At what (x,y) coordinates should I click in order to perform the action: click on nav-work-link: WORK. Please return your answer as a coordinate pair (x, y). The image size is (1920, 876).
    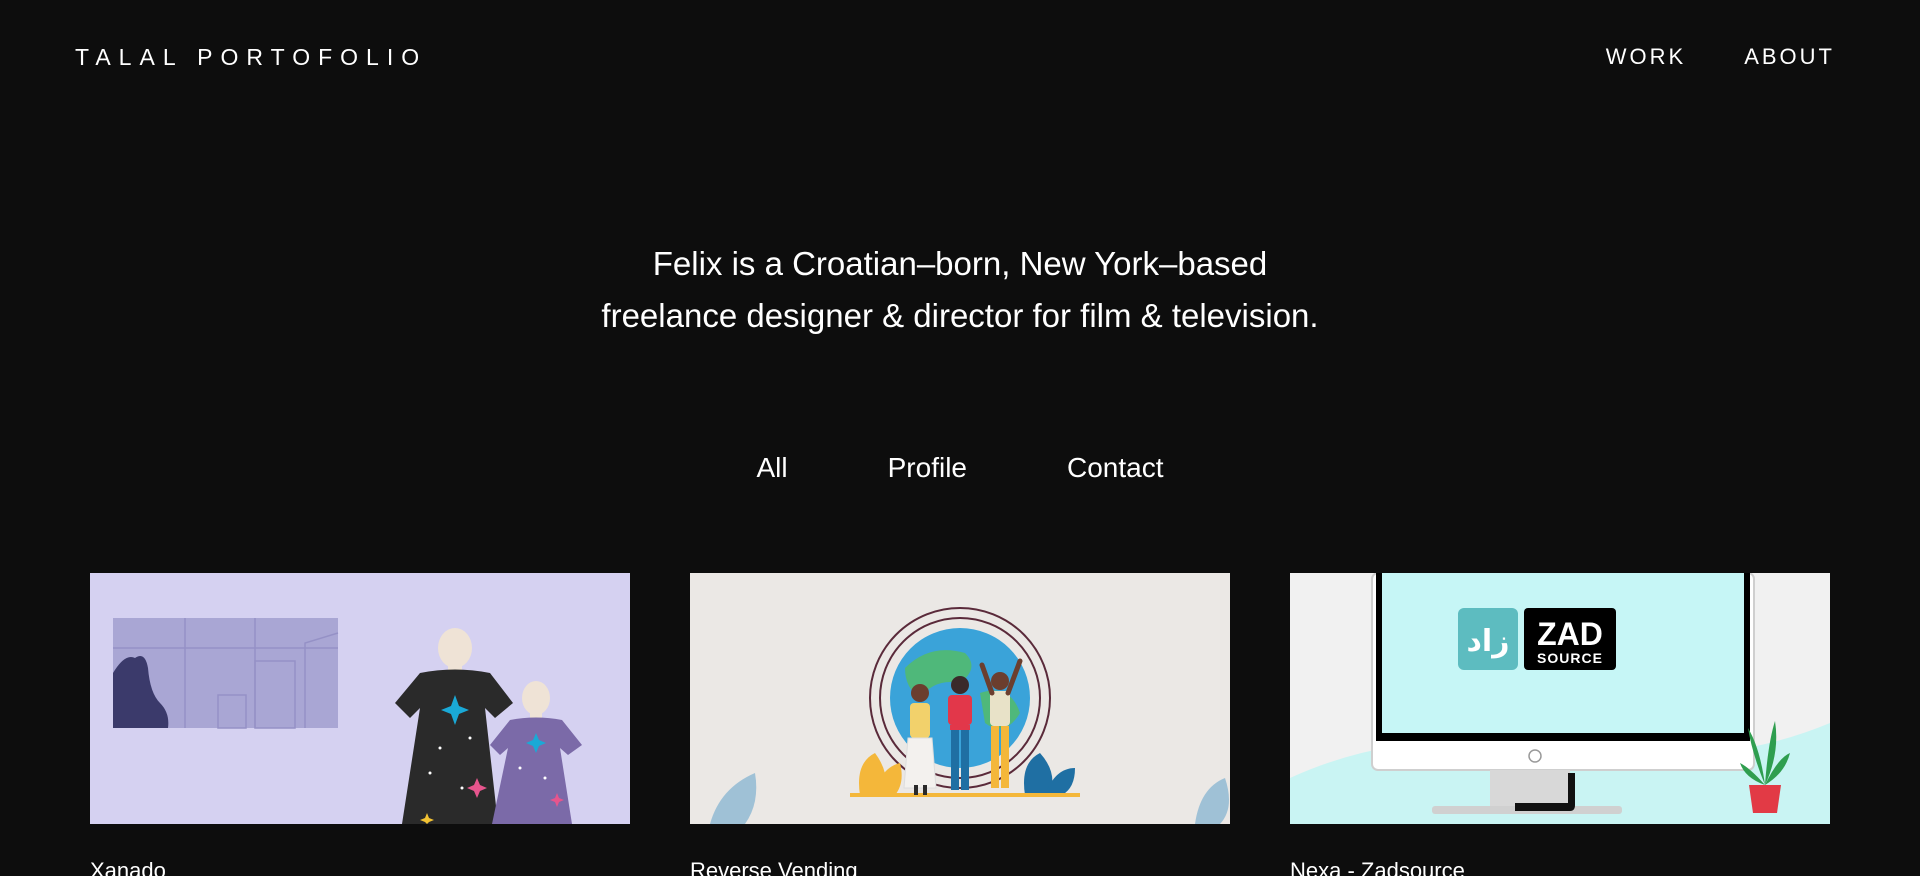
    Looking at the image, I should click on (1646, 57).